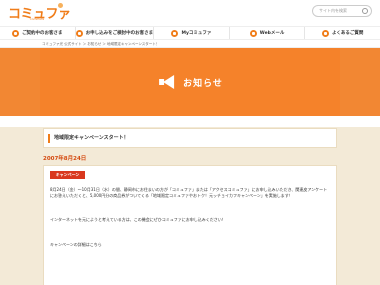  Describe the element at coordinates (190, 245) in the screenshot. I see `campaign-details-link: キャンペーンの詳細はこちら` at that location.